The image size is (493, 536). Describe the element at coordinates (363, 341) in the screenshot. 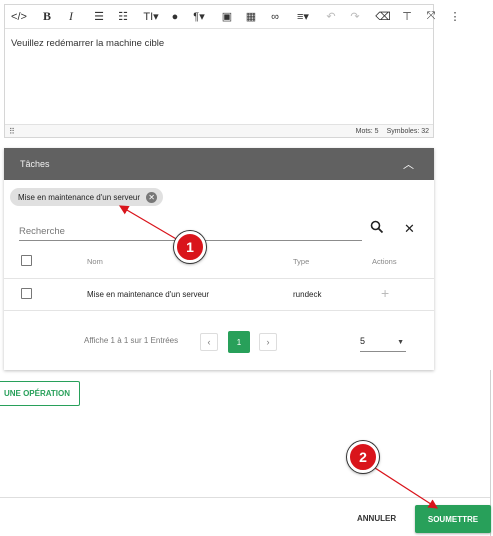

I see `rows-per-page-value: 5` at that location.